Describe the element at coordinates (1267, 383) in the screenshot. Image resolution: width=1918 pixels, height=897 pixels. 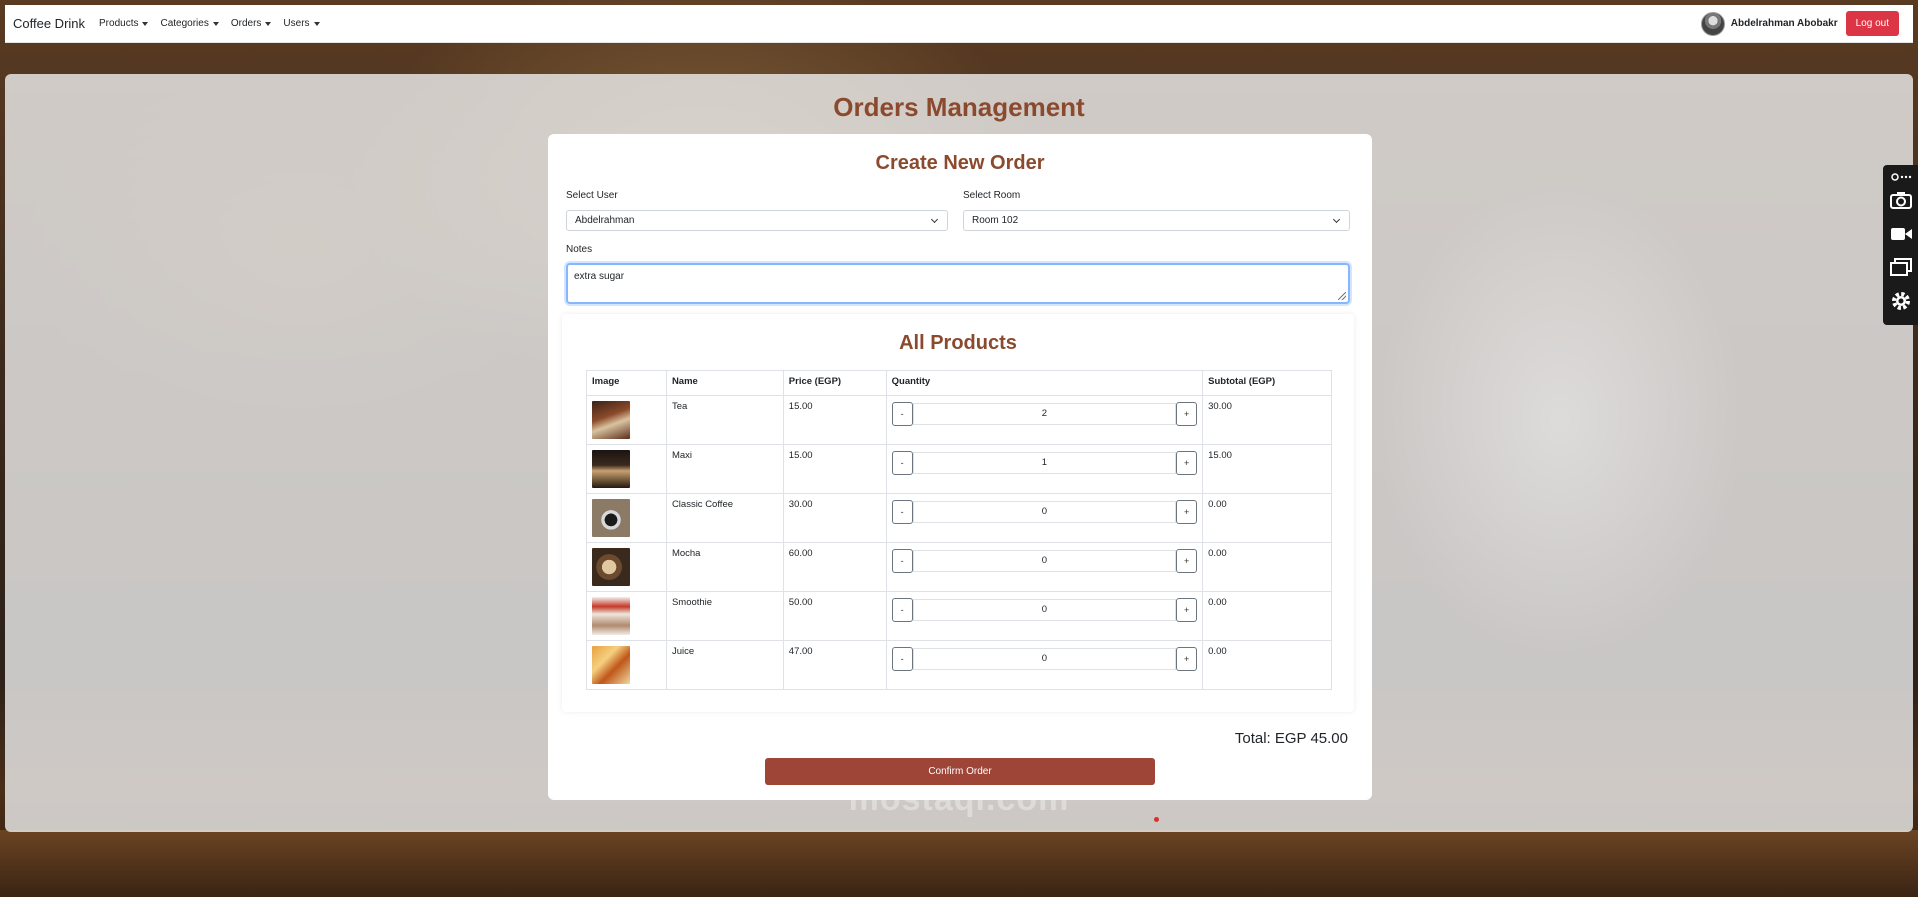
I see `column-header: Subtotal (EGP)` at that location.